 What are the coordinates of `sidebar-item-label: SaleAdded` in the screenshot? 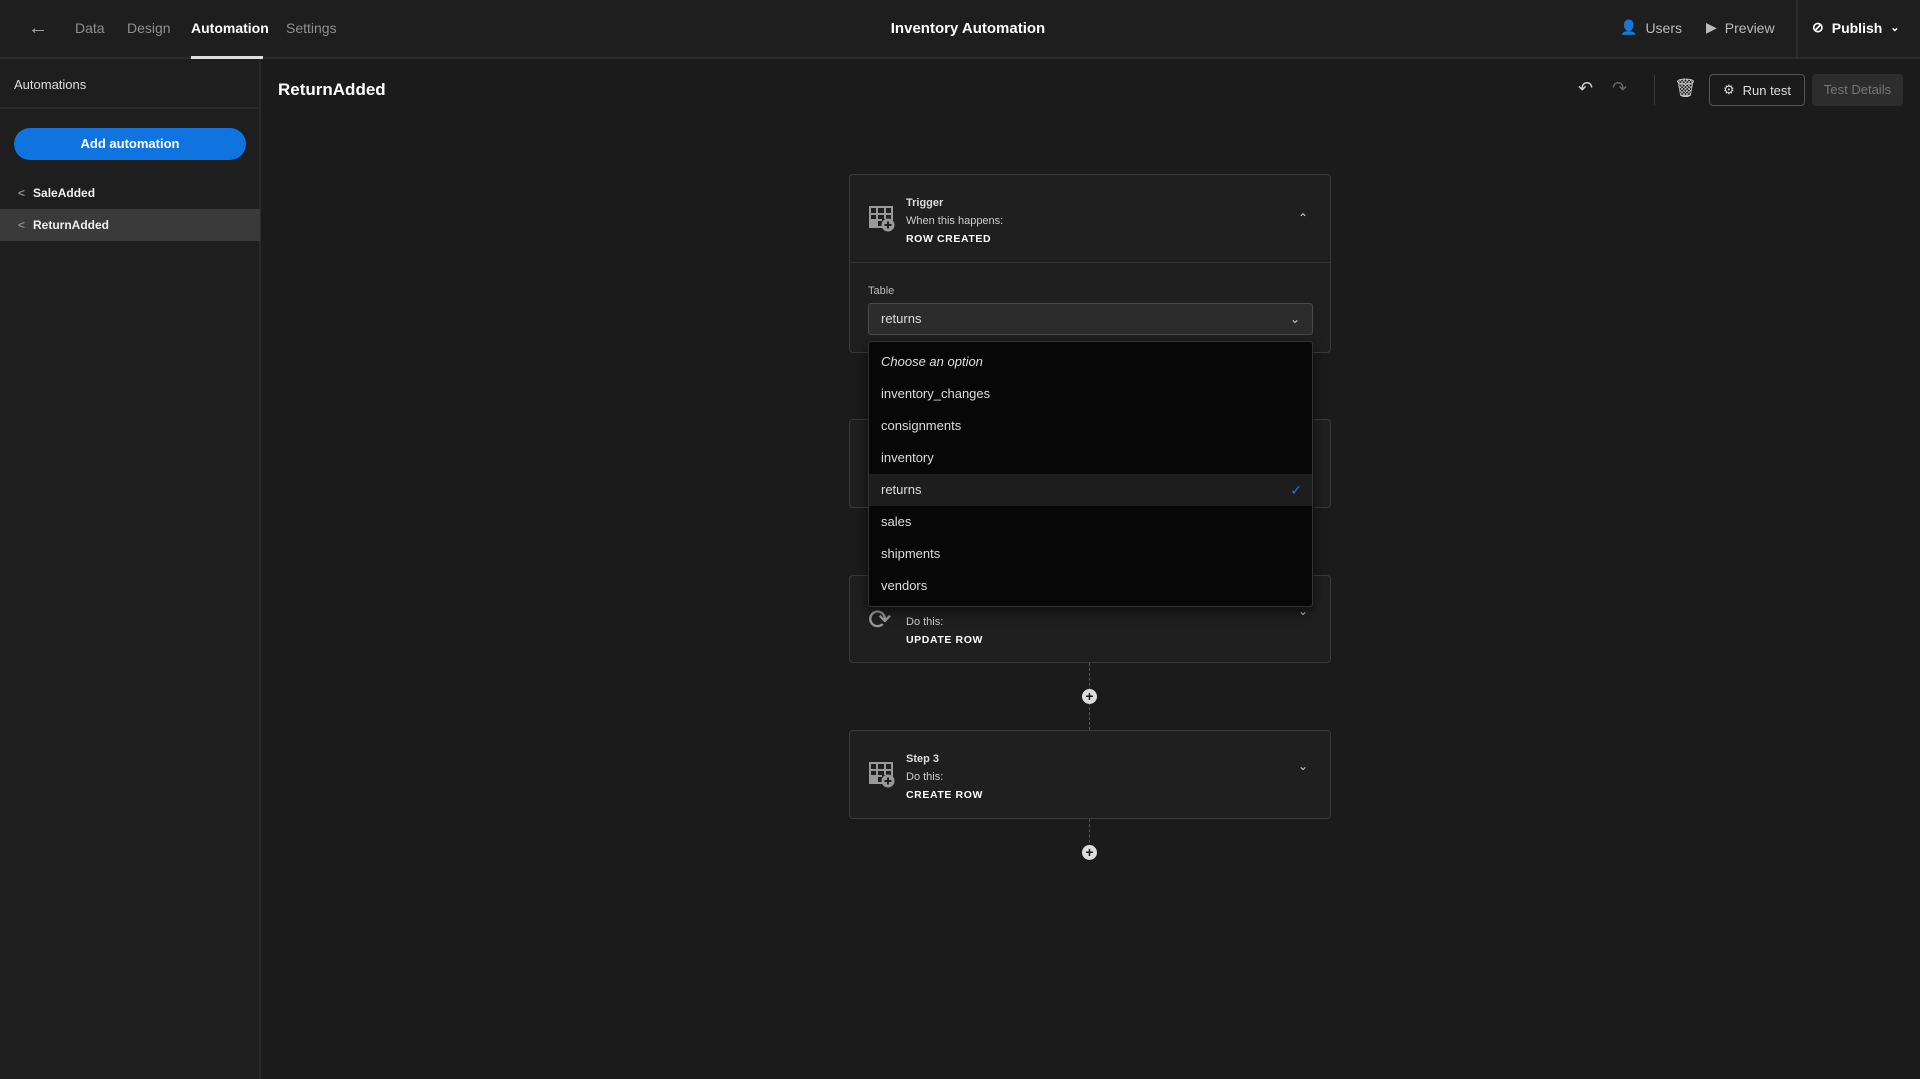 It's located at (64, 193).